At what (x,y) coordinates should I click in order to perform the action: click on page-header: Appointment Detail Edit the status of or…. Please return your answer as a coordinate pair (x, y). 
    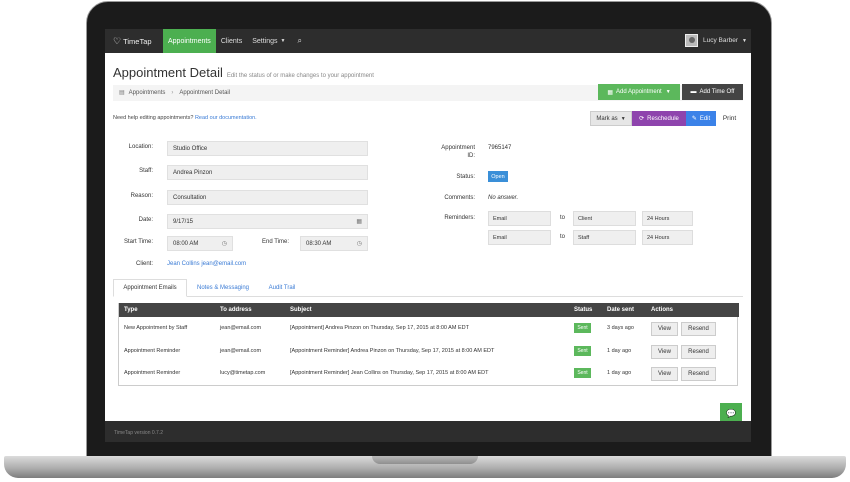
    Looking at the image, I should click on (243, 72).